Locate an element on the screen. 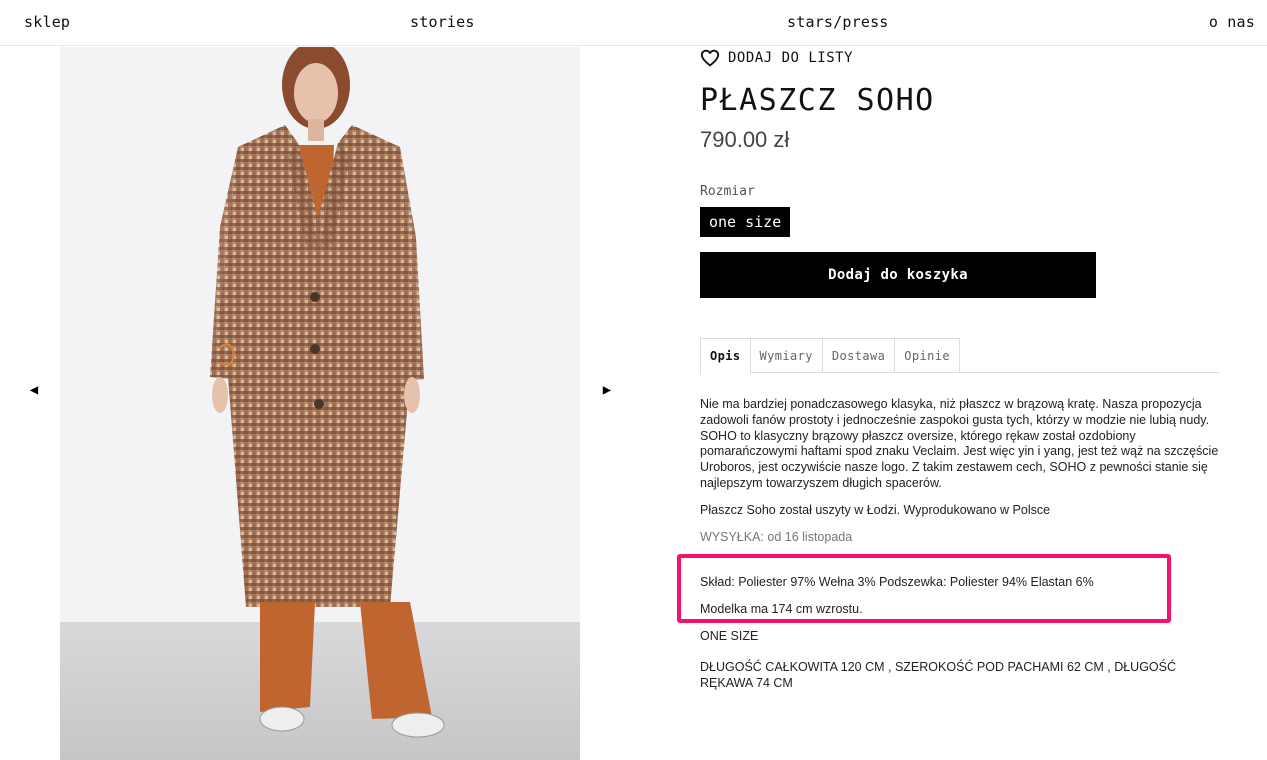  triangle-right-icon: ▶ is located at coordinates (607, 390).